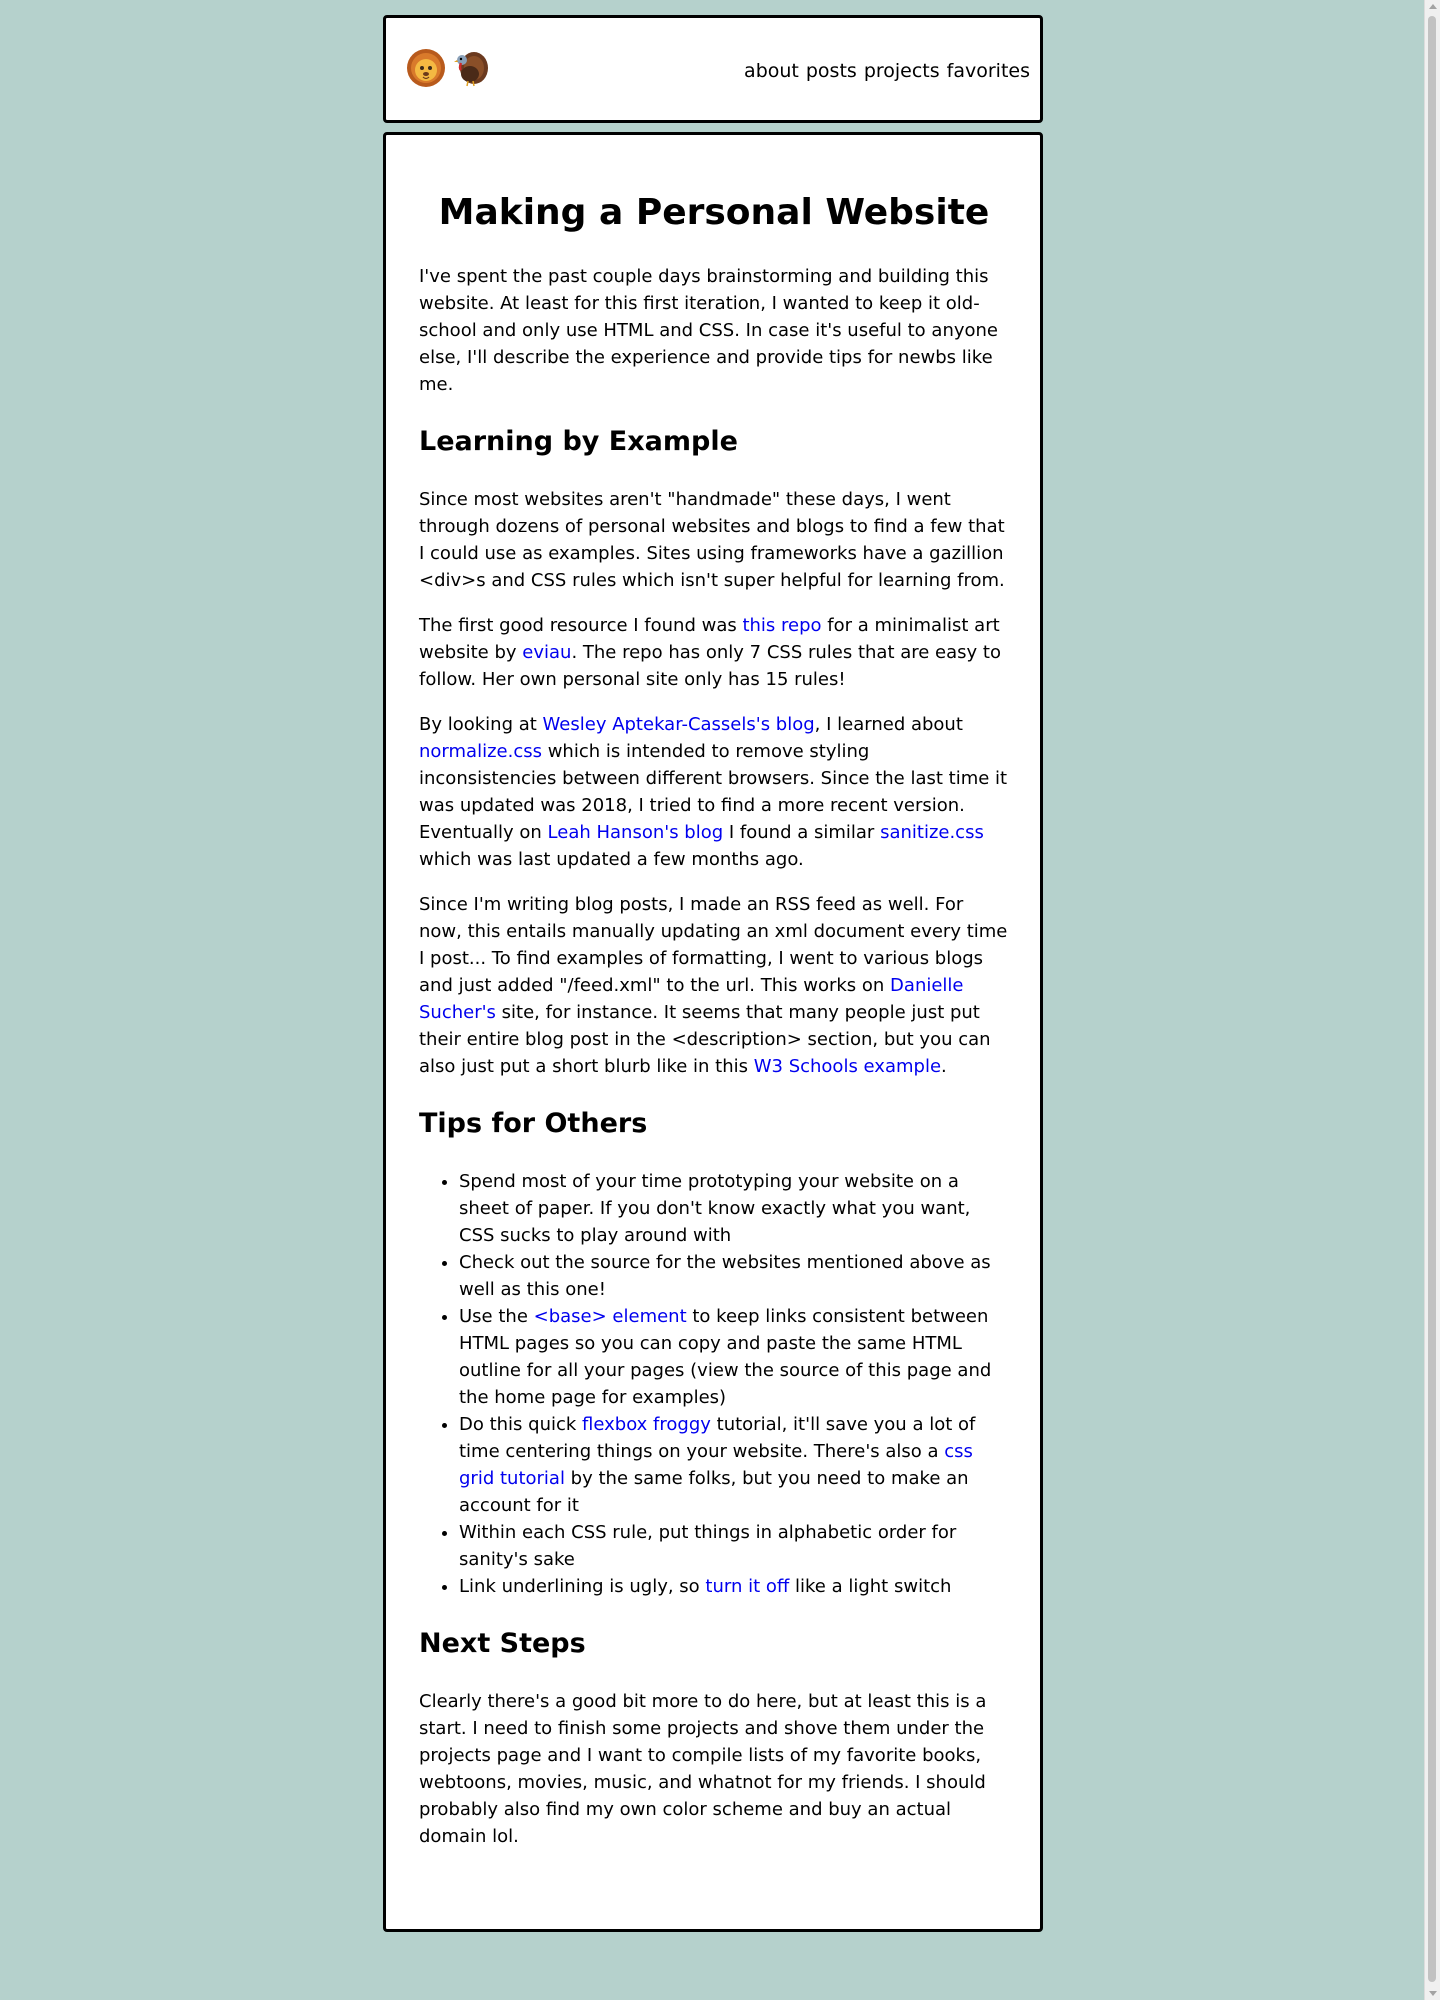  What do you see at coordinates (636, 832) in the screenshot?
I see `link-leah-hanson-blog: Leah Hanson's blog` at bounding box center [636, 832].